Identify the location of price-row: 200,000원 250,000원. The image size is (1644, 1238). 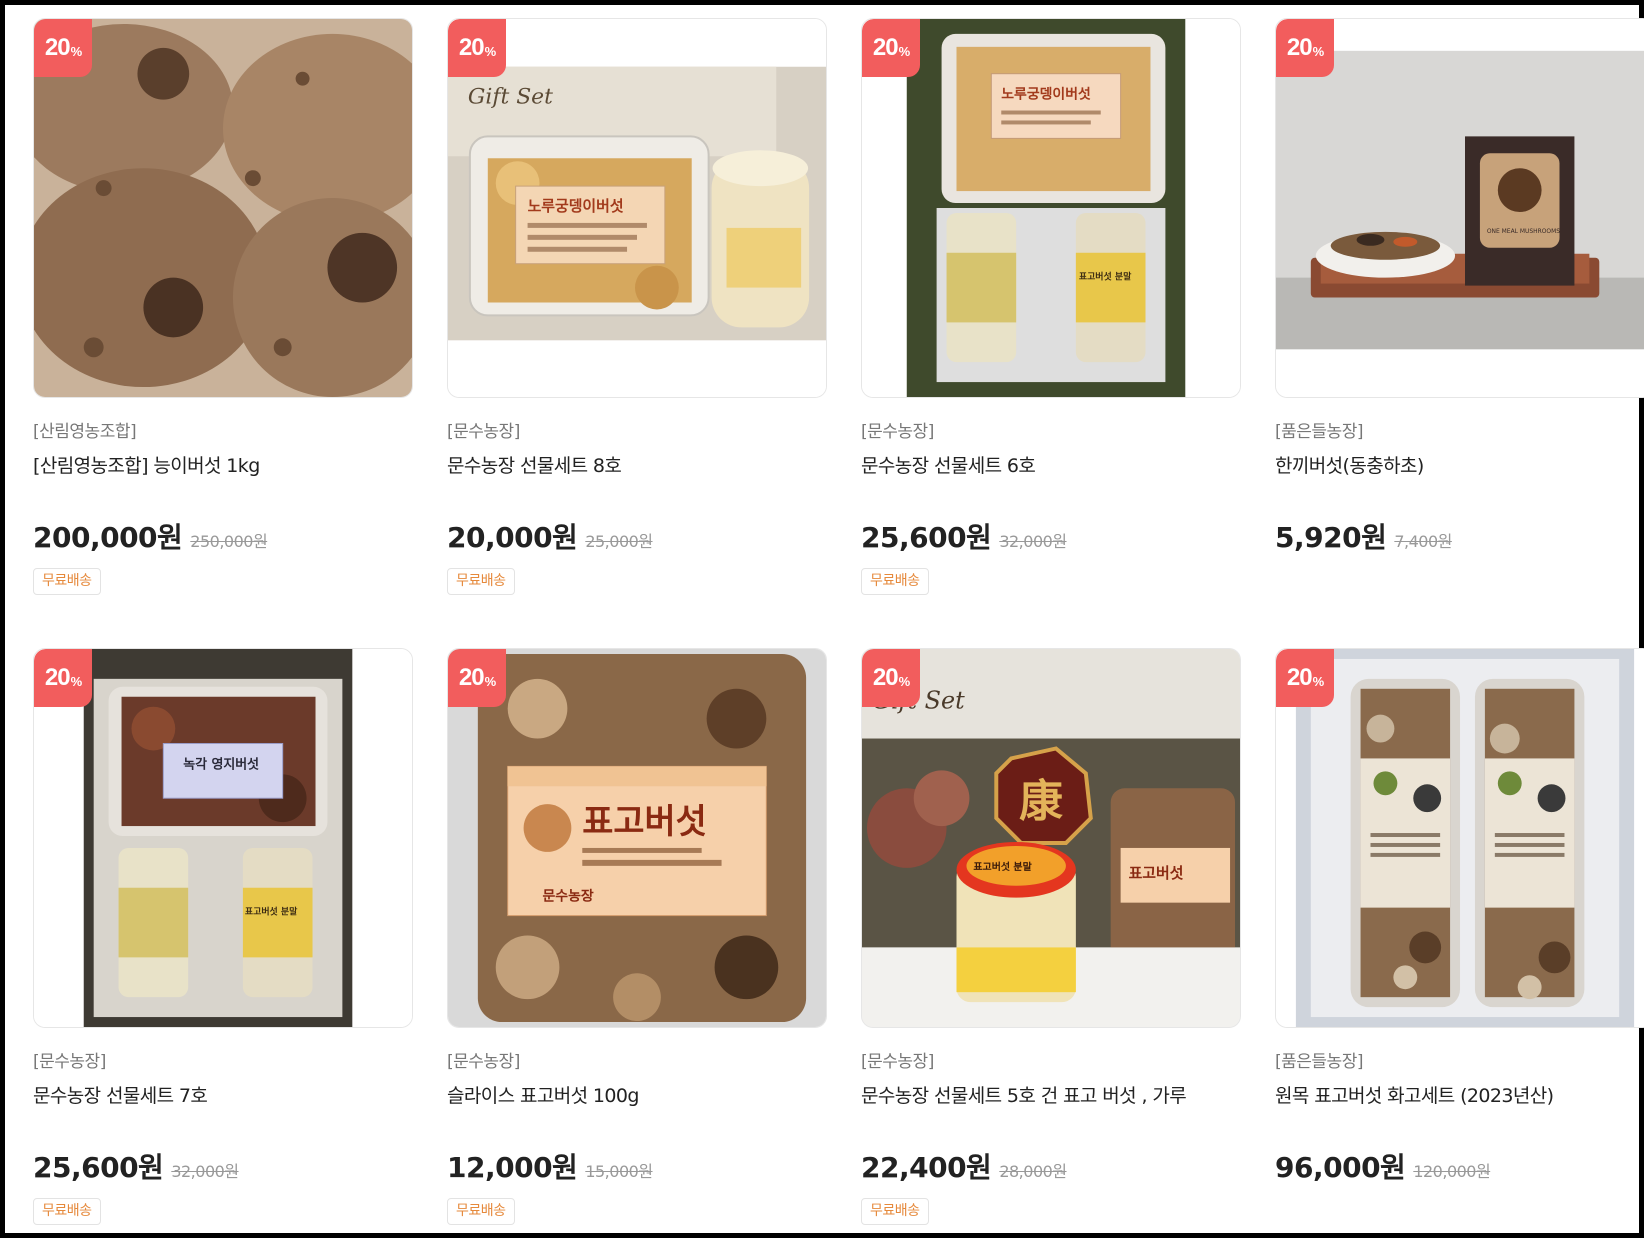
(223, 536).